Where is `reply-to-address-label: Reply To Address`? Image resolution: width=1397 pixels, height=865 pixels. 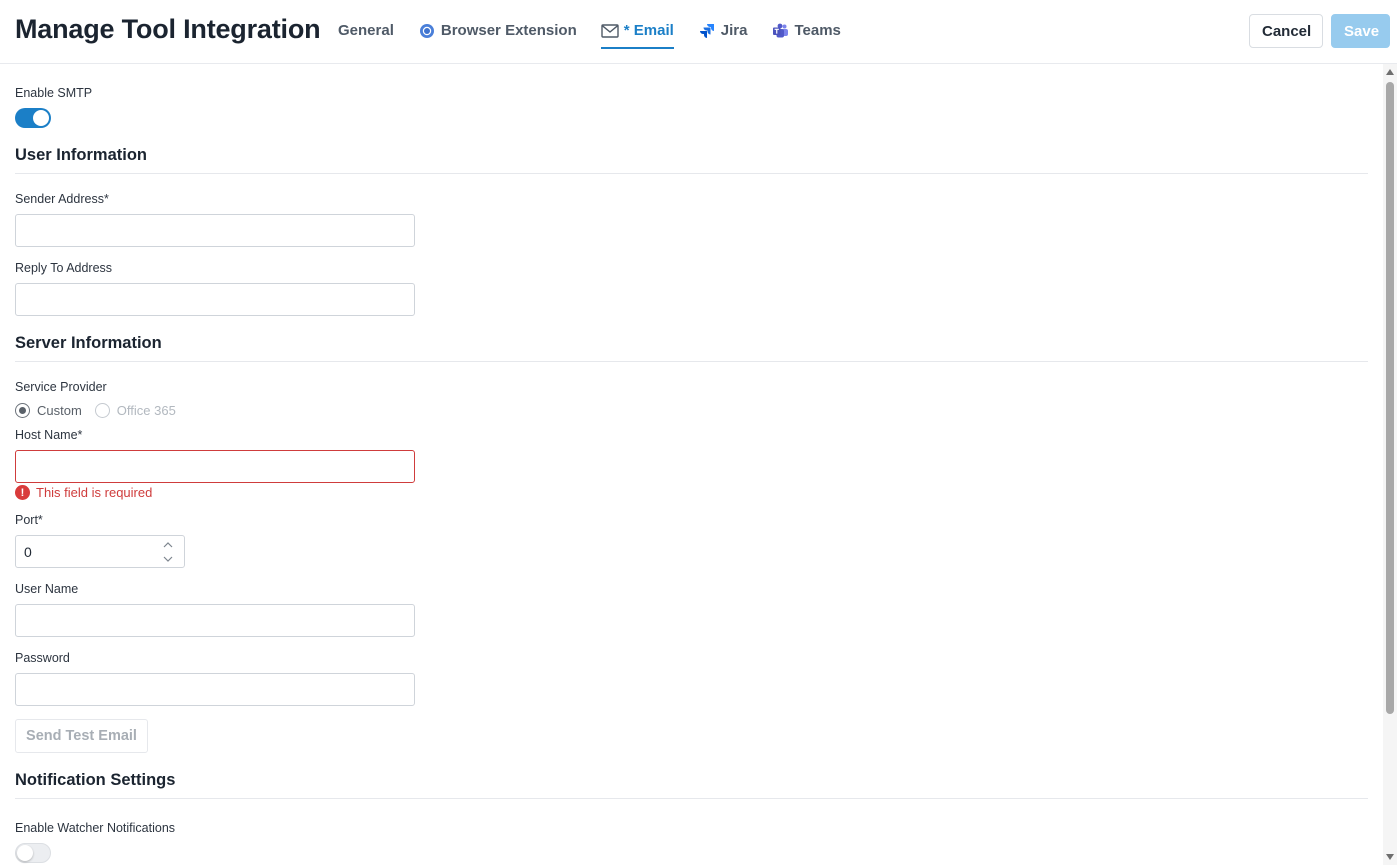 reply-to-address-label: Reply To Address is located at coordinates (64, 268).